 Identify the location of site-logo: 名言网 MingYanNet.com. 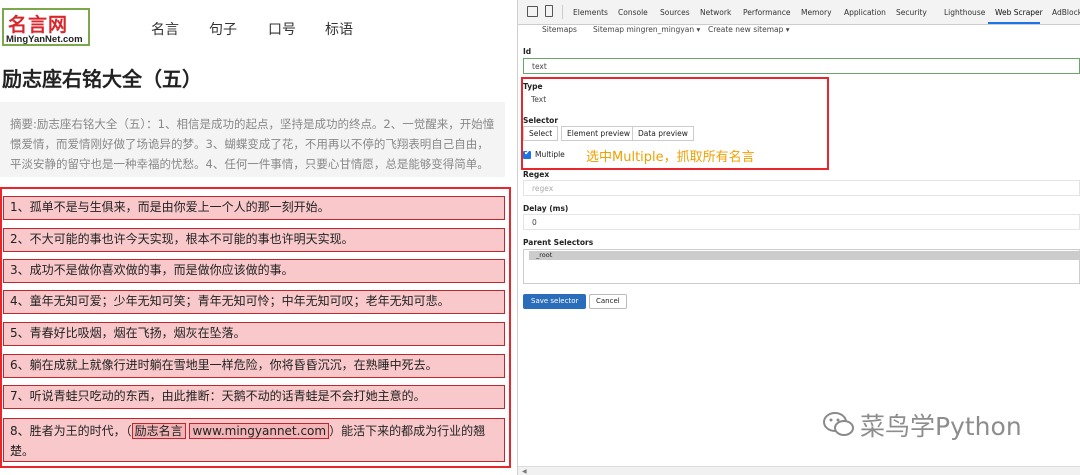
(46, 27).